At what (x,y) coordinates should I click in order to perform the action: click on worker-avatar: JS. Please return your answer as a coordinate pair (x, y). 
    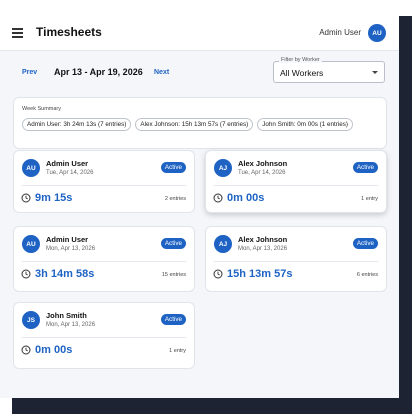
    Looking at the image, I should click on (31, 320).